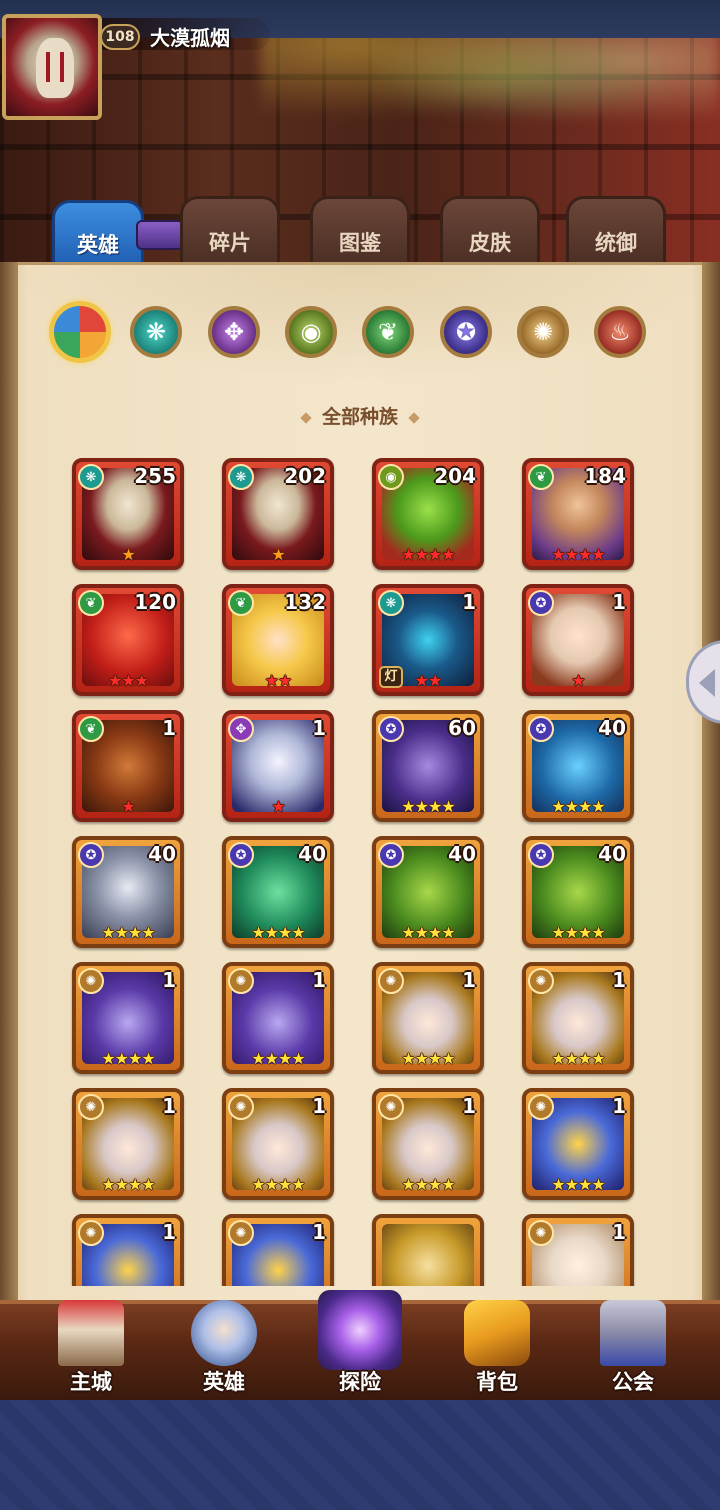 Image resolution: width=720 pixels, height=1510 pixels. I want to click on tab-skins: 皮肤, so click(490, 234).